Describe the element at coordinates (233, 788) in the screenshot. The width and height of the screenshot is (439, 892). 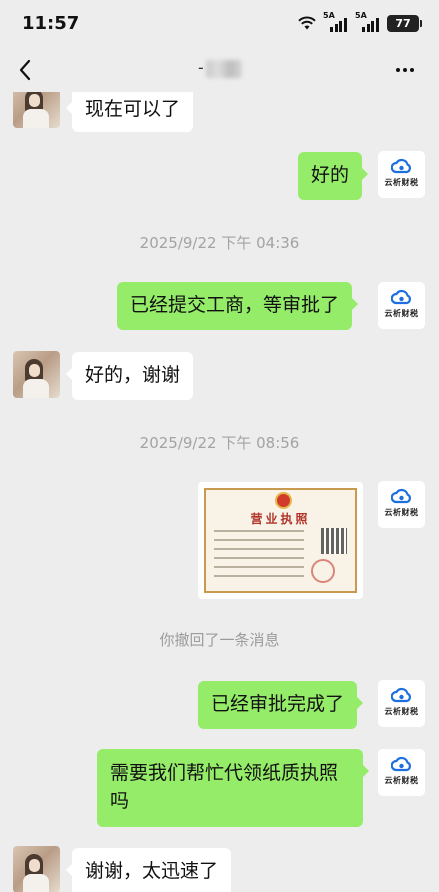
I see `message-bubble-outgoing: 需要我们帮忙代领纸质执照 吗` at that location.